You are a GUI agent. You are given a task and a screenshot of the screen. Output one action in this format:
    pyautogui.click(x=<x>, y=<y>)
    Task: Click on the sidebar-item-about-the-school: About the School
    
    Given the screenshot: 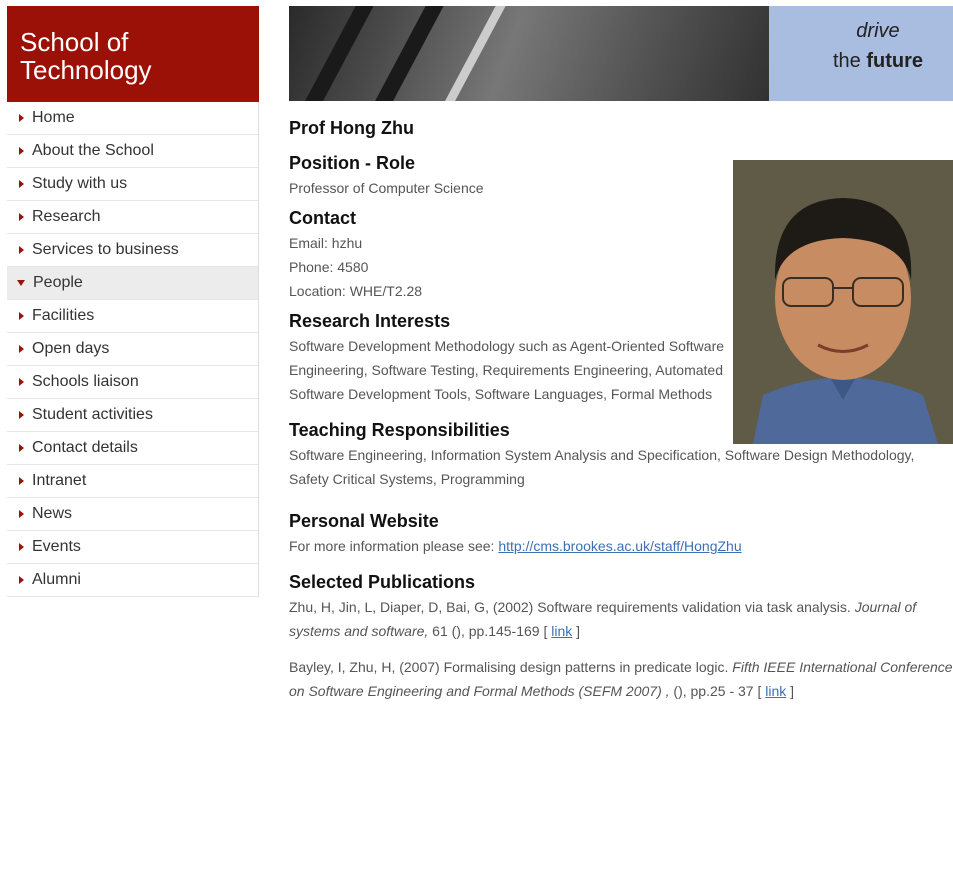 What is the action you would take?
    pyautogui.click(x=132, y=151)
    